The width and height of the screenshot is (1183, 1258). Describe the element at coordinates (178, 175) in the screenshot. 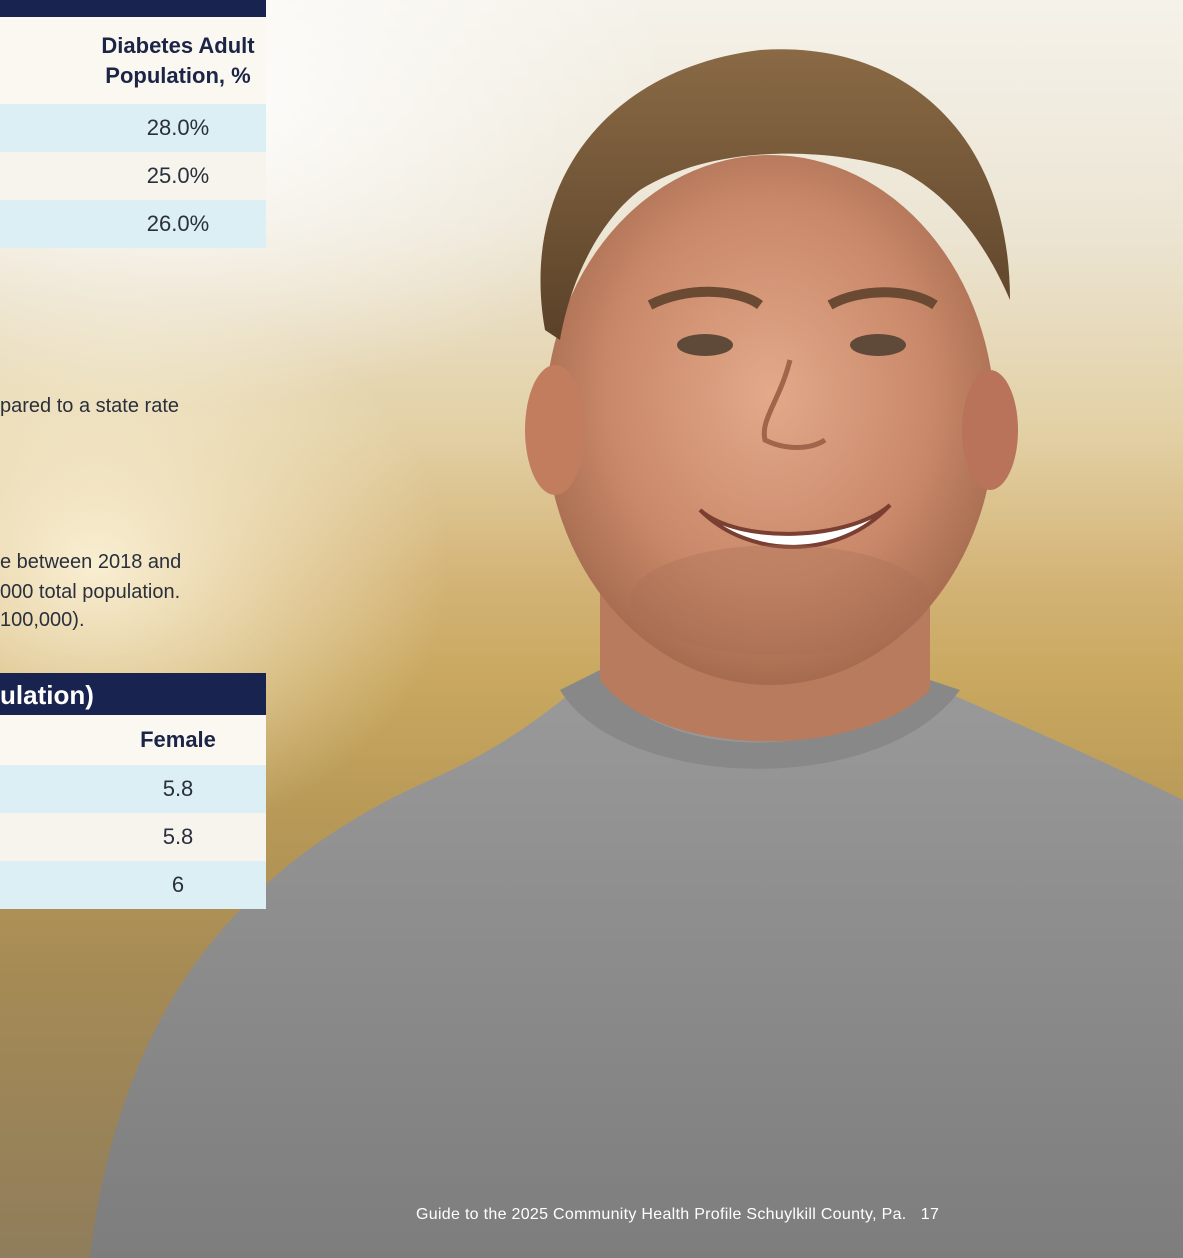

I see `table1-cell: 25.0%` at that location.